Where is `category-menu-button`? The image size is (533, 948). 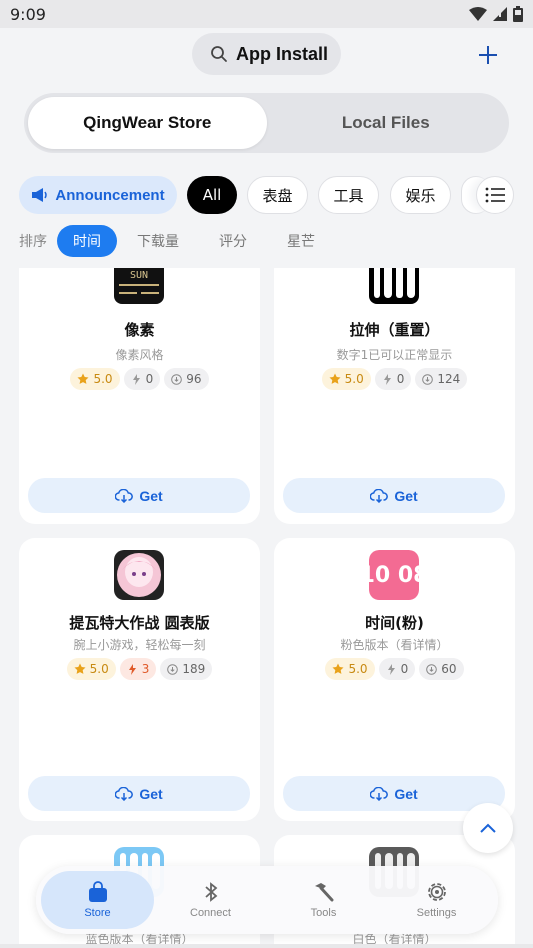 category-menu-button is located at coordinates (495, 195).